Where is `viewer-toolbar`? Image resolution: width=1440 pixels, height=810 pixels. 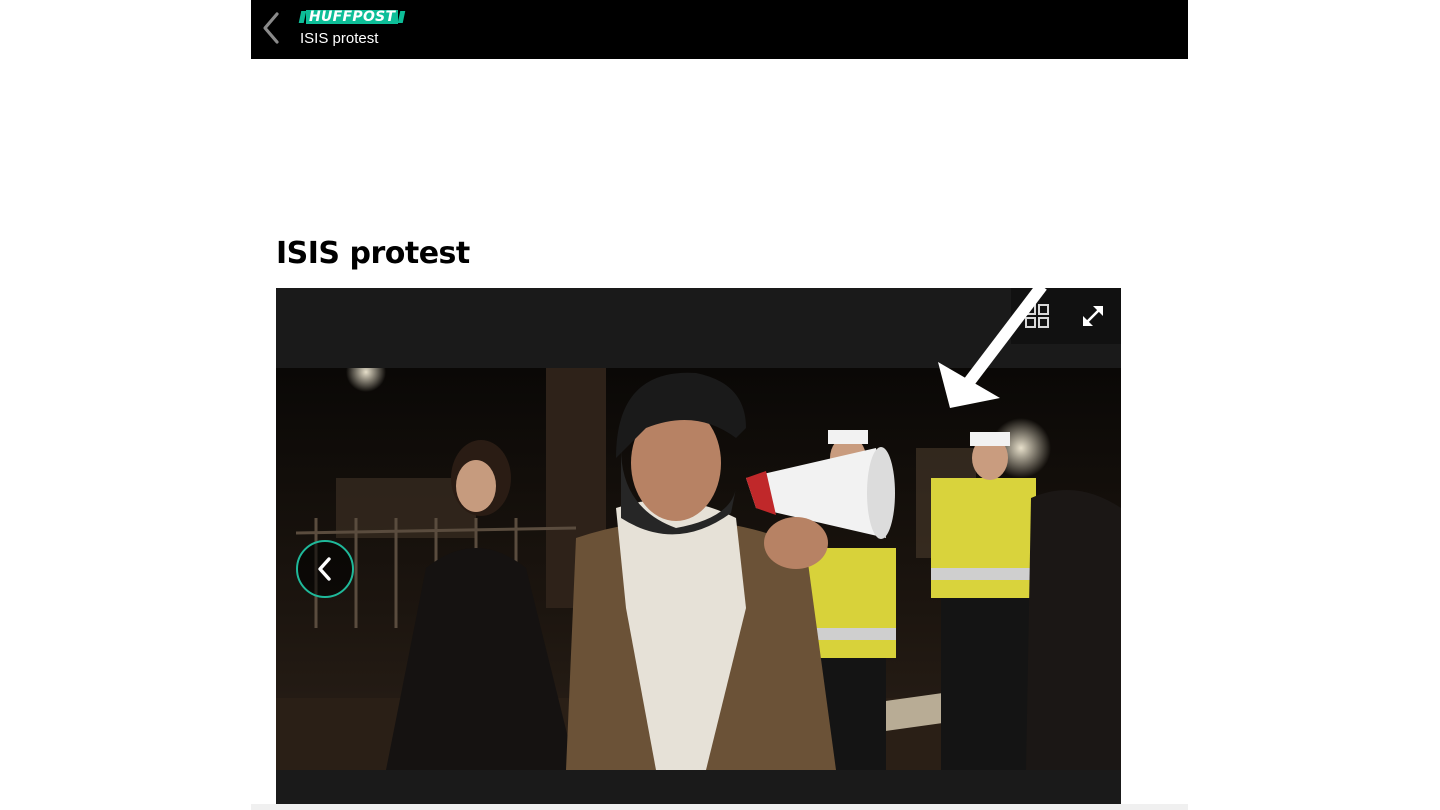
viewer-toolbar is located at coordinates (1066, 316).